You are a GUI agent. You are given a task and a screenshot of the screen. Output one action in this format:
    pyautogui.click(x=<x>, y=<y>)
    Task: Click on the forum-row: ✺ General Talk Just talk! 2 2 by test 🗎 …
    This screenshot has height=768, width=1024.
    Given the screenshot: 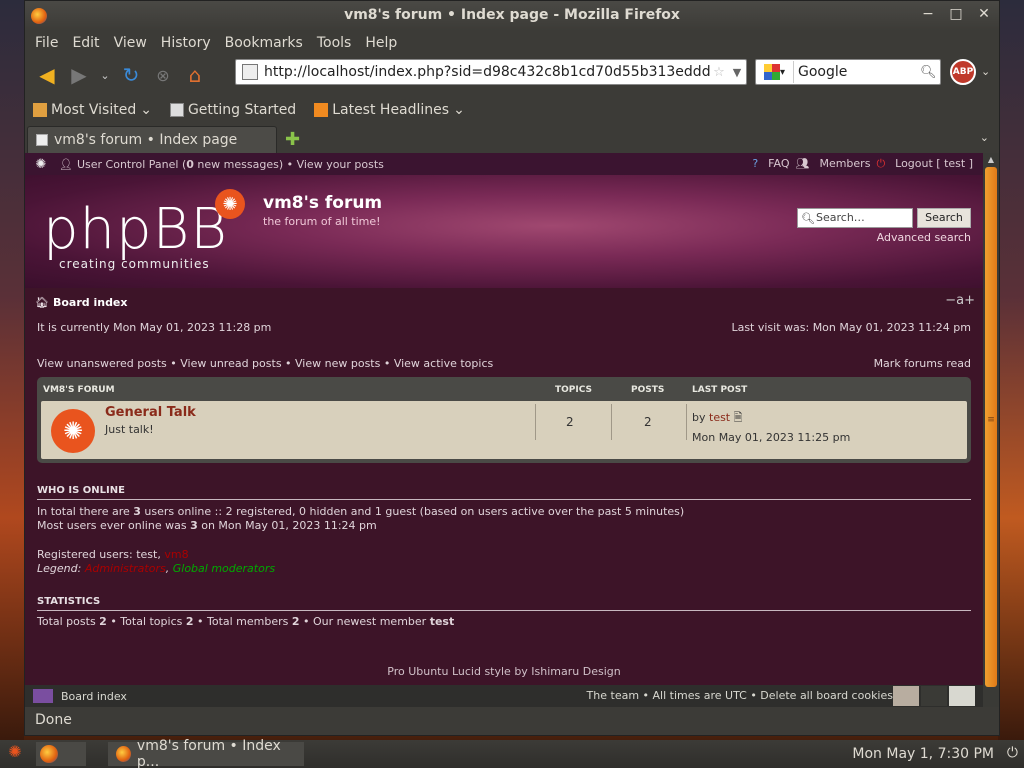 What is the action you would take?
    pyautogui.click(x=504, y=430)
    